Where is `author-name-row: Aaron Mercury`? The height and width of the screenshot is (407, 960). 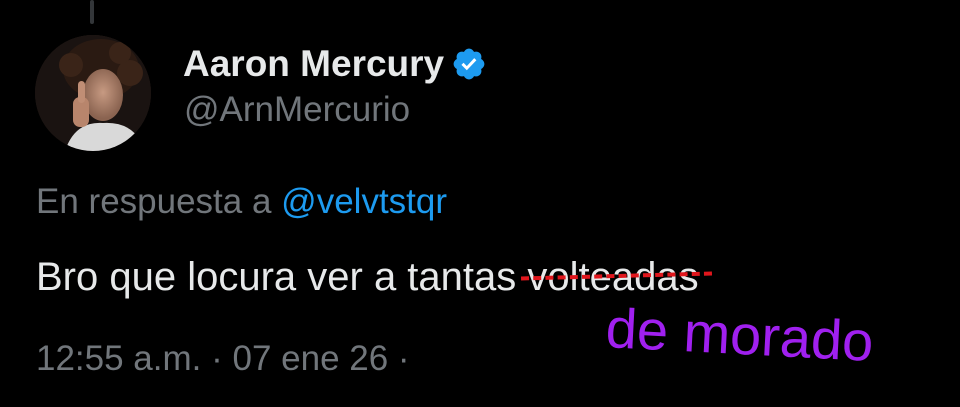 author-name-row: Aaron Mercury is located at coordinates (335, 64).